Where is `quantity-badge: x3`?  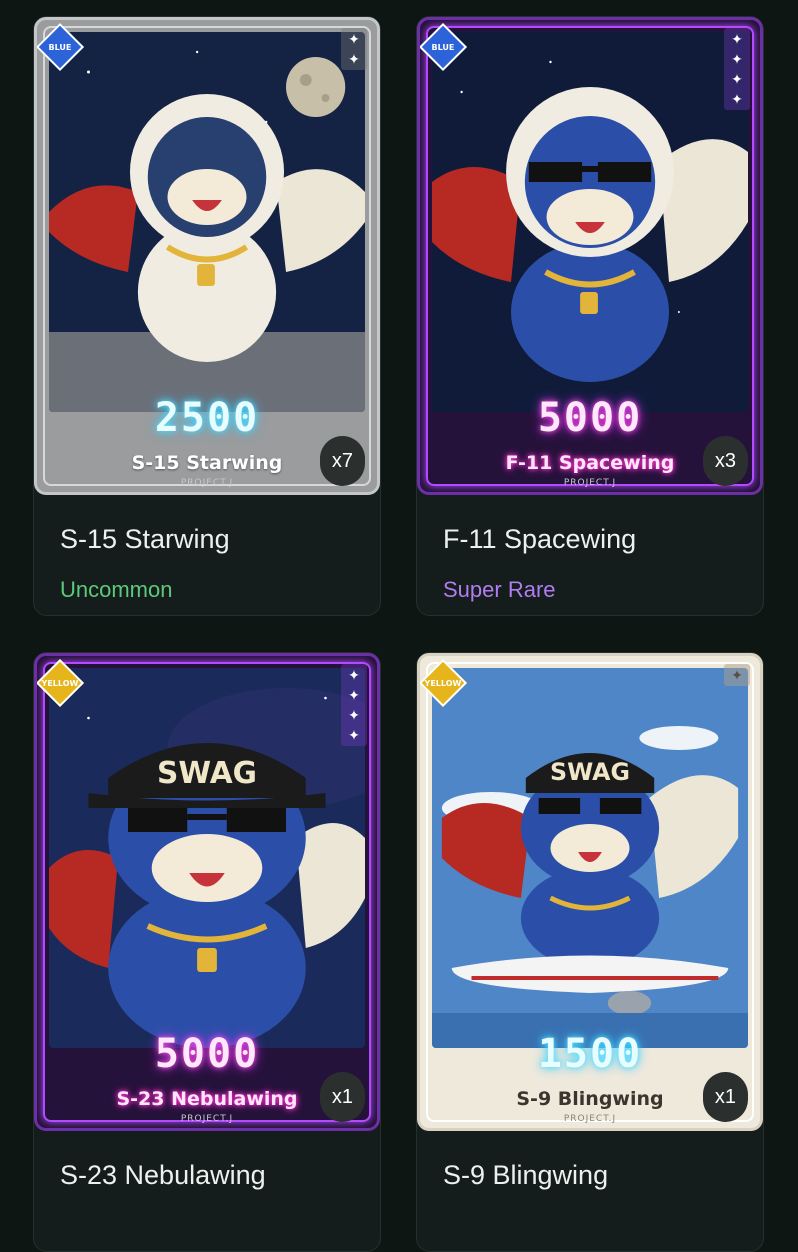 quantity-badge: x3 is located at coordinates (725, 461).